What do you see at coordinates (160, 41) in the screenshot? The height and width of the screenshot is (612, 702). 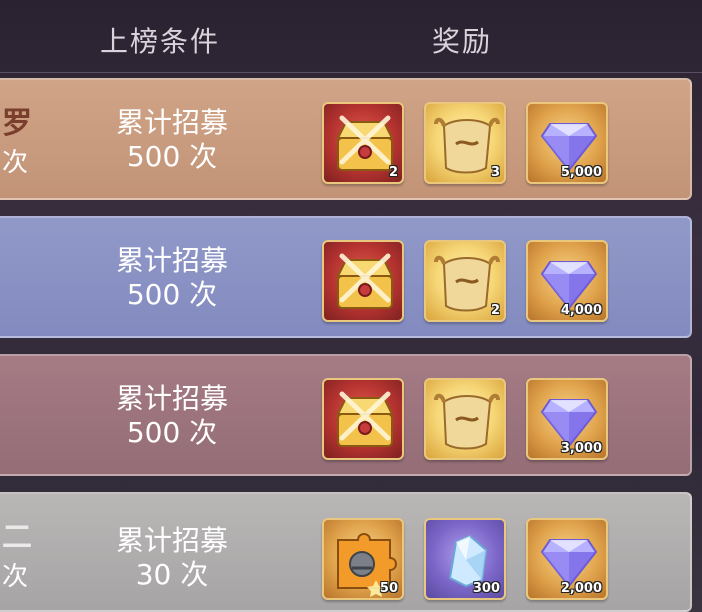 I see `header-condition: 上榜条件` at bounding box center [160, 41].